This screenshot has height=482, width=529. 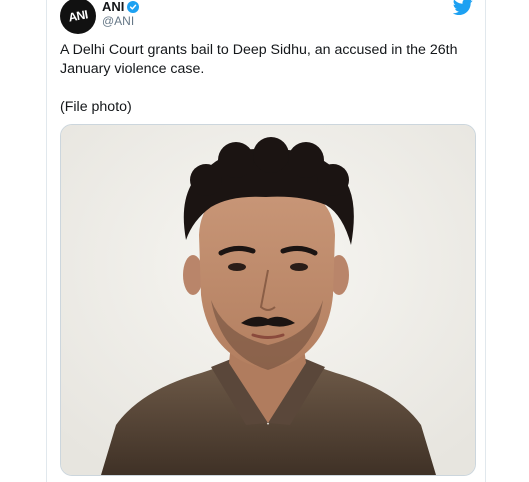 I want to click on author-name: ANI, so click(x=113, y=7).